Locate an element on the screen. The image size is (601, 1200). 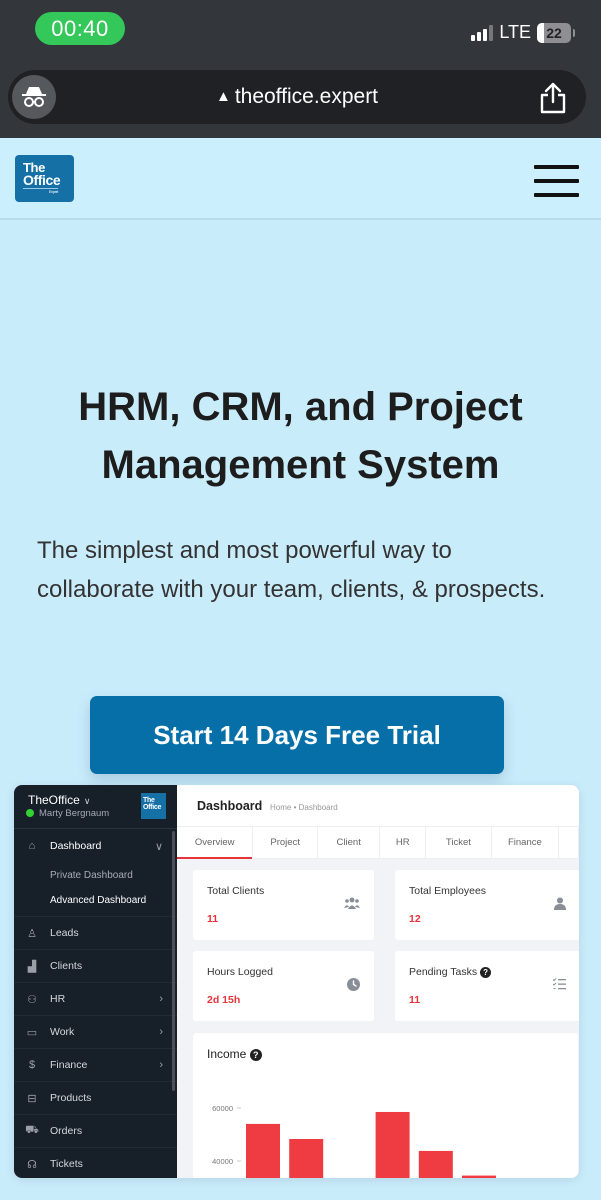
sidebar-item-hr: ⚇ HR › is located at coordinates (95, 999).